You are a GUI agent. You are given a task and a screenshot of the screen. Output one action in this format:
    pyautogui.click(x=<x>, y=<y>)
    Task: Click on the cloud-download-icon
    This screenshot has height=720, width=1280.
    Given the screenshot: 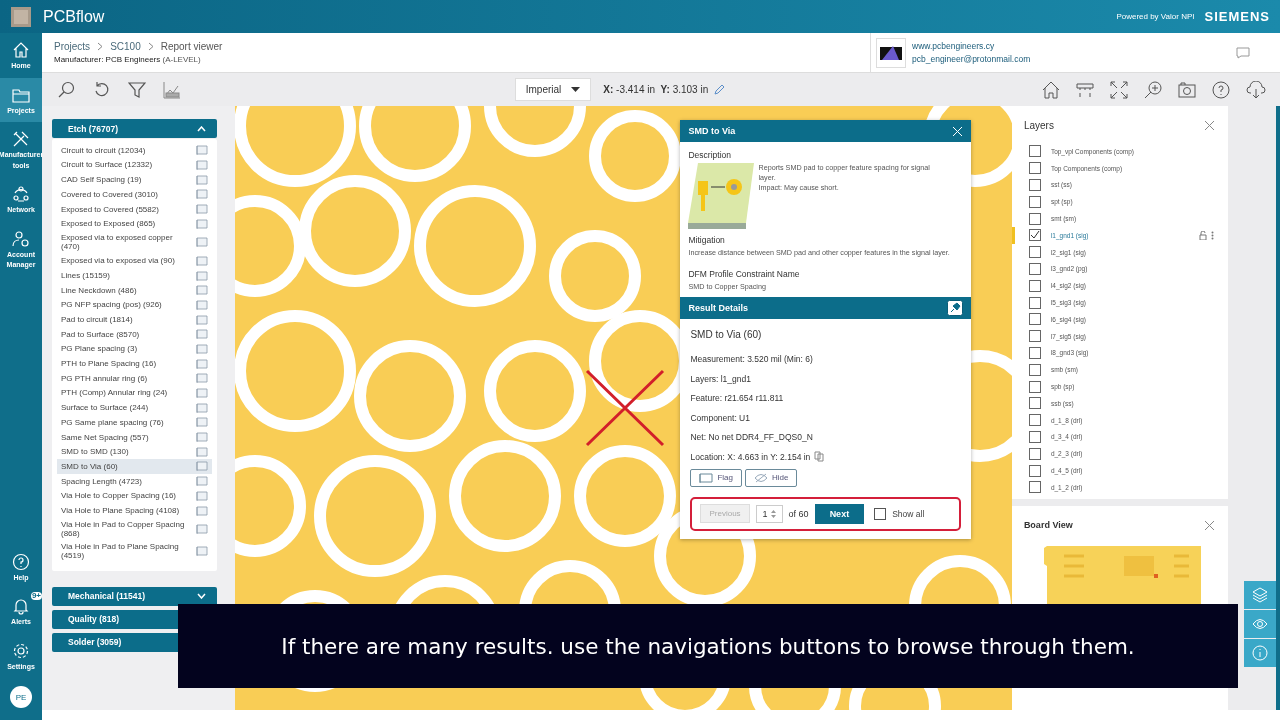 What is the action you would take?
    pyautogui.click(x=1256, y=89)
    